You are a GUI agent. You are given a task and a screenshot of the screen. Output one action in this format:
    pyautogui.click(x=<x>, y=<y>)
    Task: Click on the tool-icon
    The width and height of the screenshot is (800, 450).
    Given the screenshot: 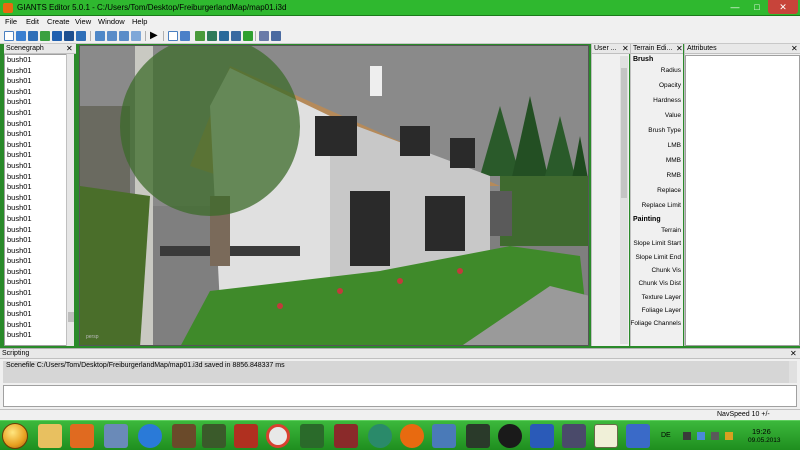 What is the action you would take?
    pyautogui.click(x=116, y=436)
    